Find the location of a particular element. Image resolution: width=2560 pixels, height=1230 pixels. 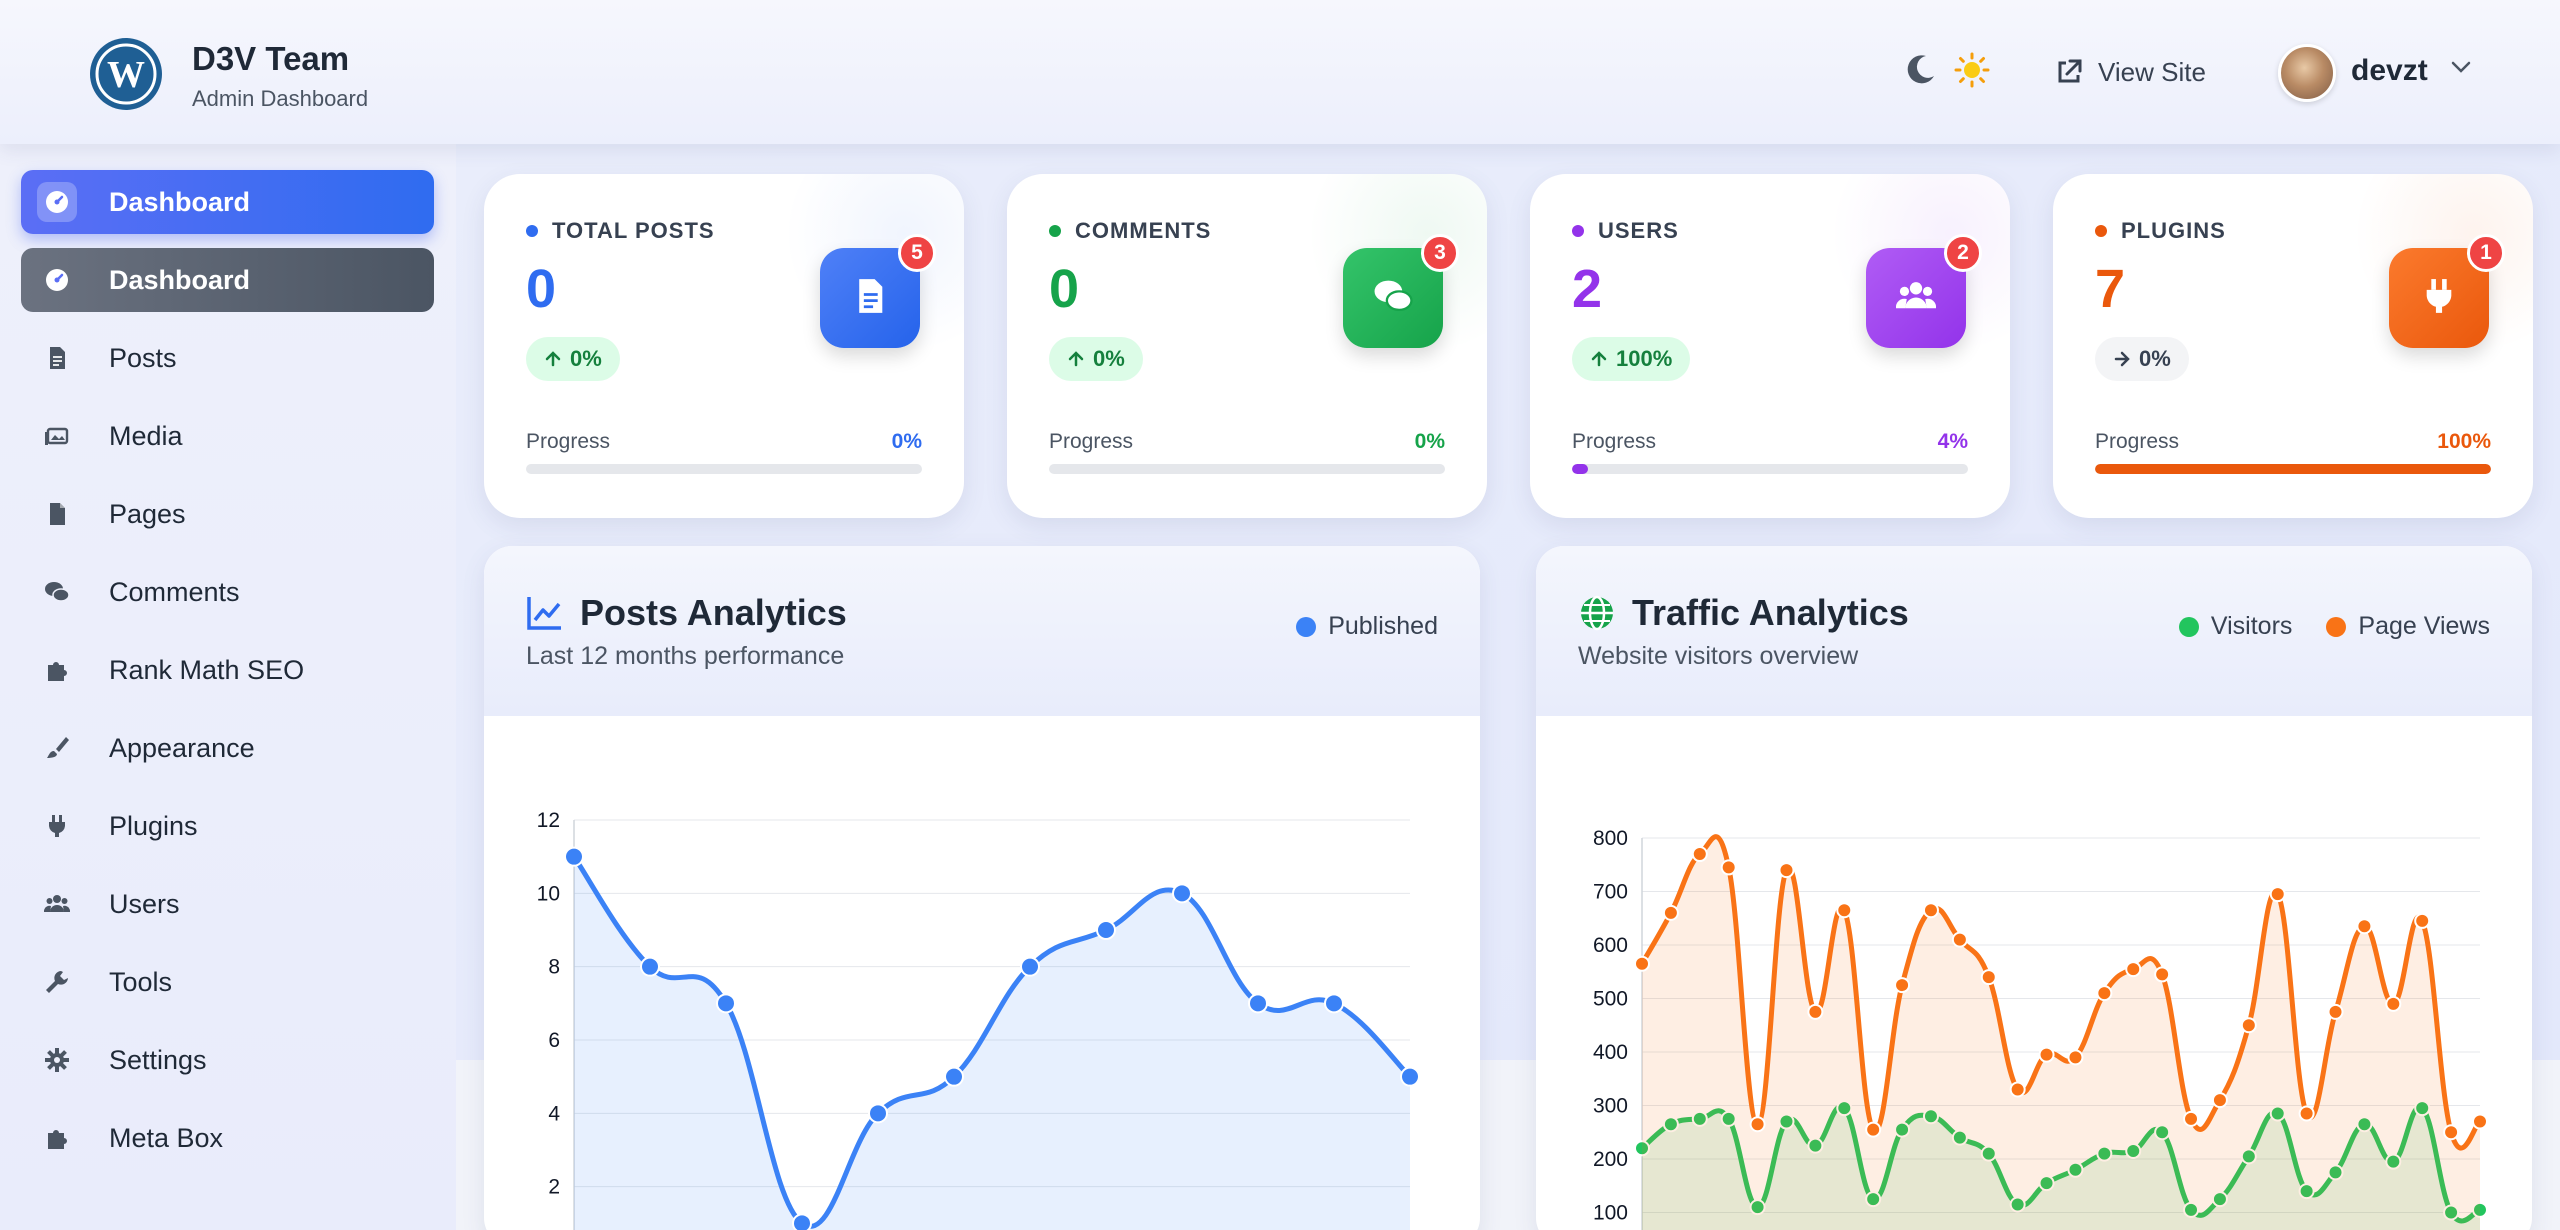

series-area-published is located at coordinates (992, 1043).